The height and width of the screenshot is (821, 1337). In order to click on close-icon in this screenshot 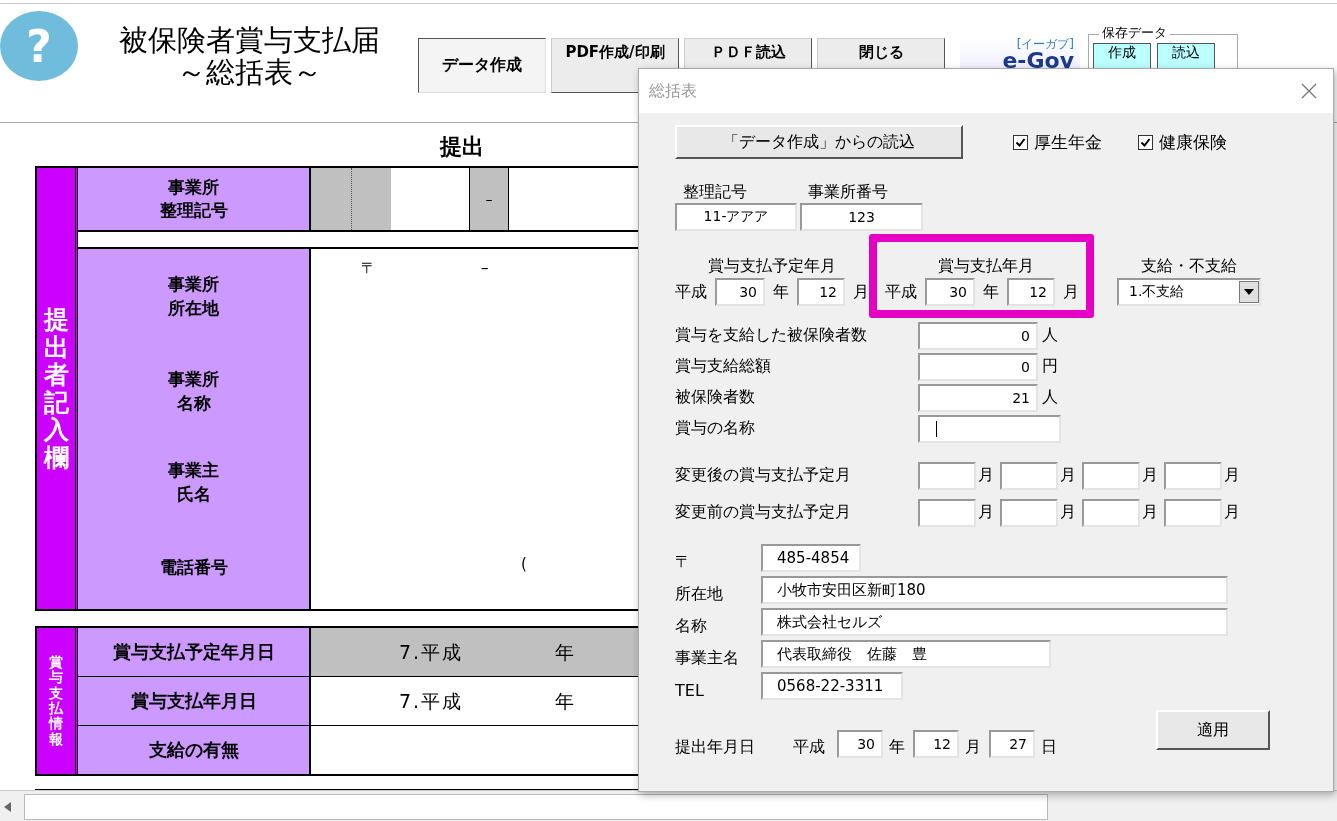, I will do `click(1309, 91)`.